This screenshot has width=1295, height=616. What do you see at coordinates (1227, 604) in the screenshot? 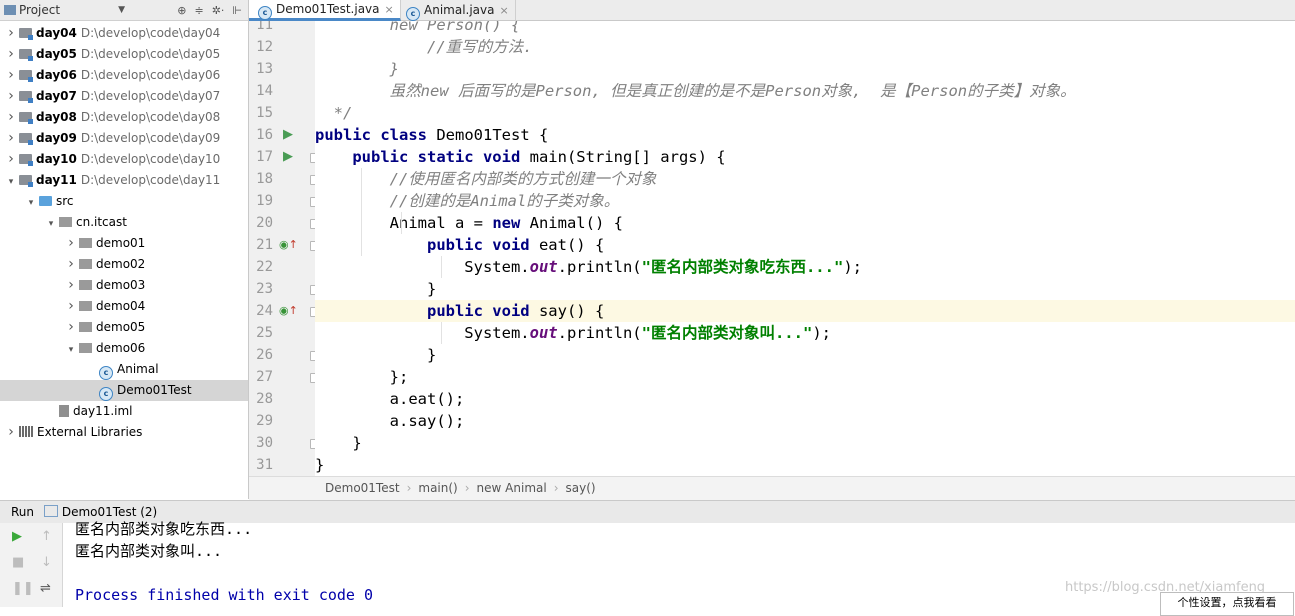
I see `personalize-popup: 个性设置，点我看看` at bounding box center [1227, 604].